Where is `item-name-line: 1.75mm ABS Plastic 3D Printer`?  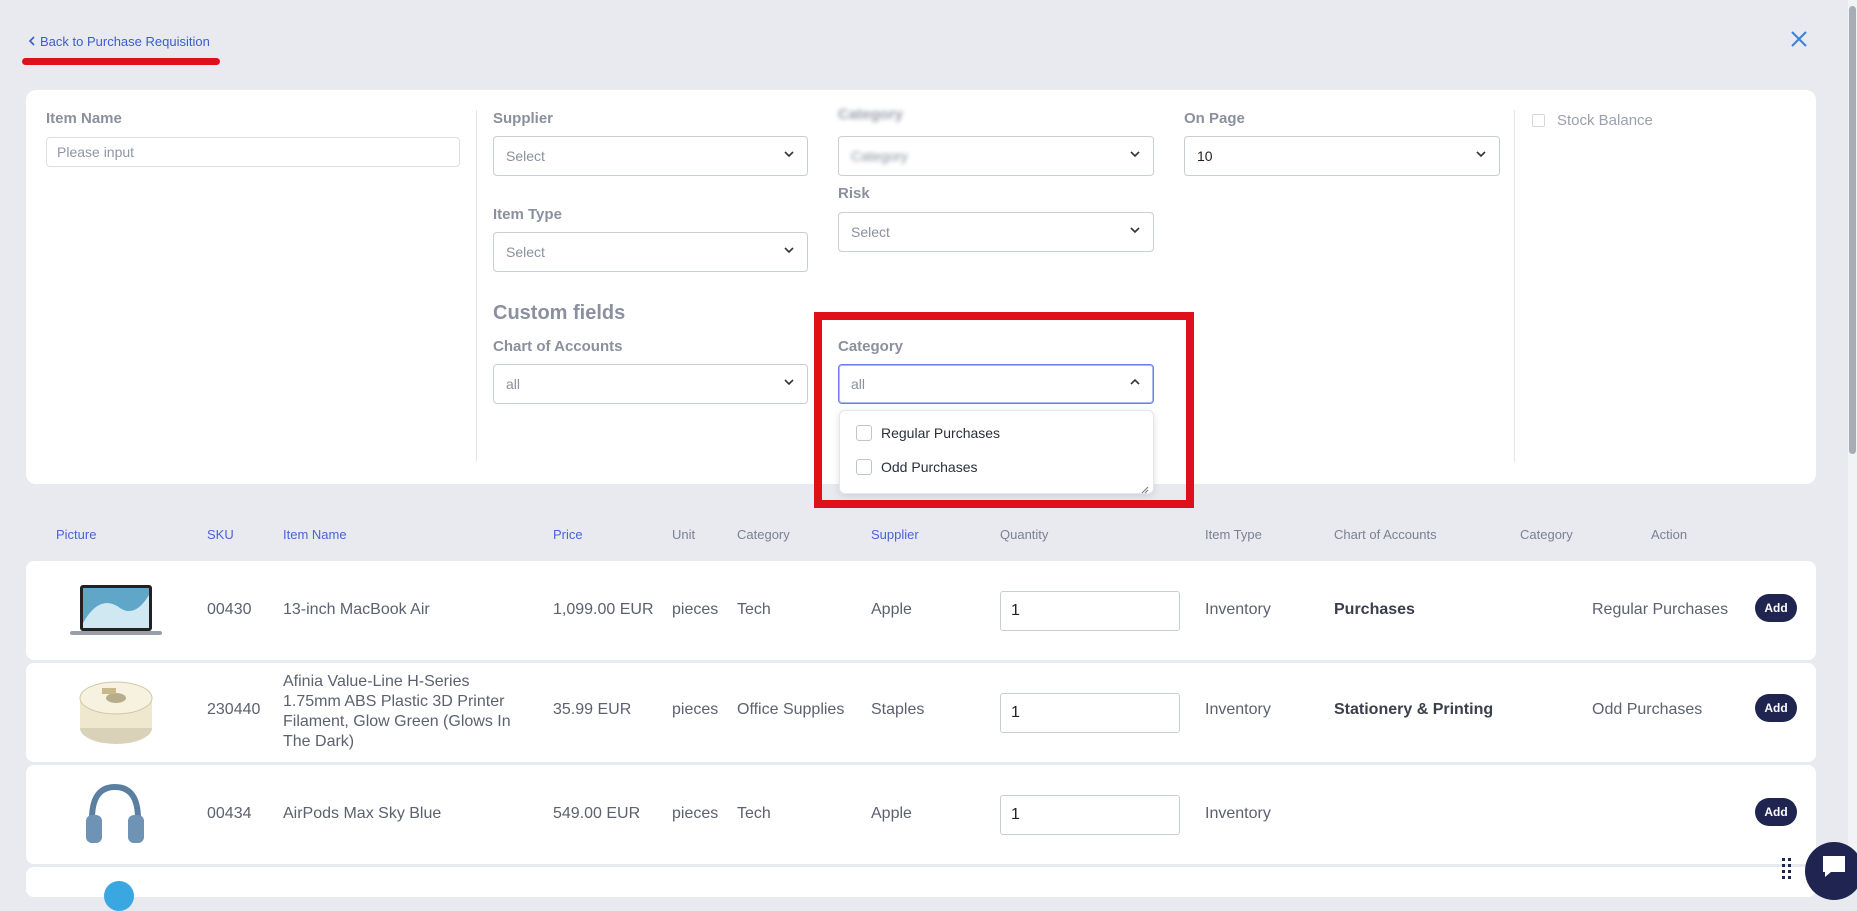
item-name-line: 1.75mm ABS Plastic 3D Printer is located at coordinates (394, 701).